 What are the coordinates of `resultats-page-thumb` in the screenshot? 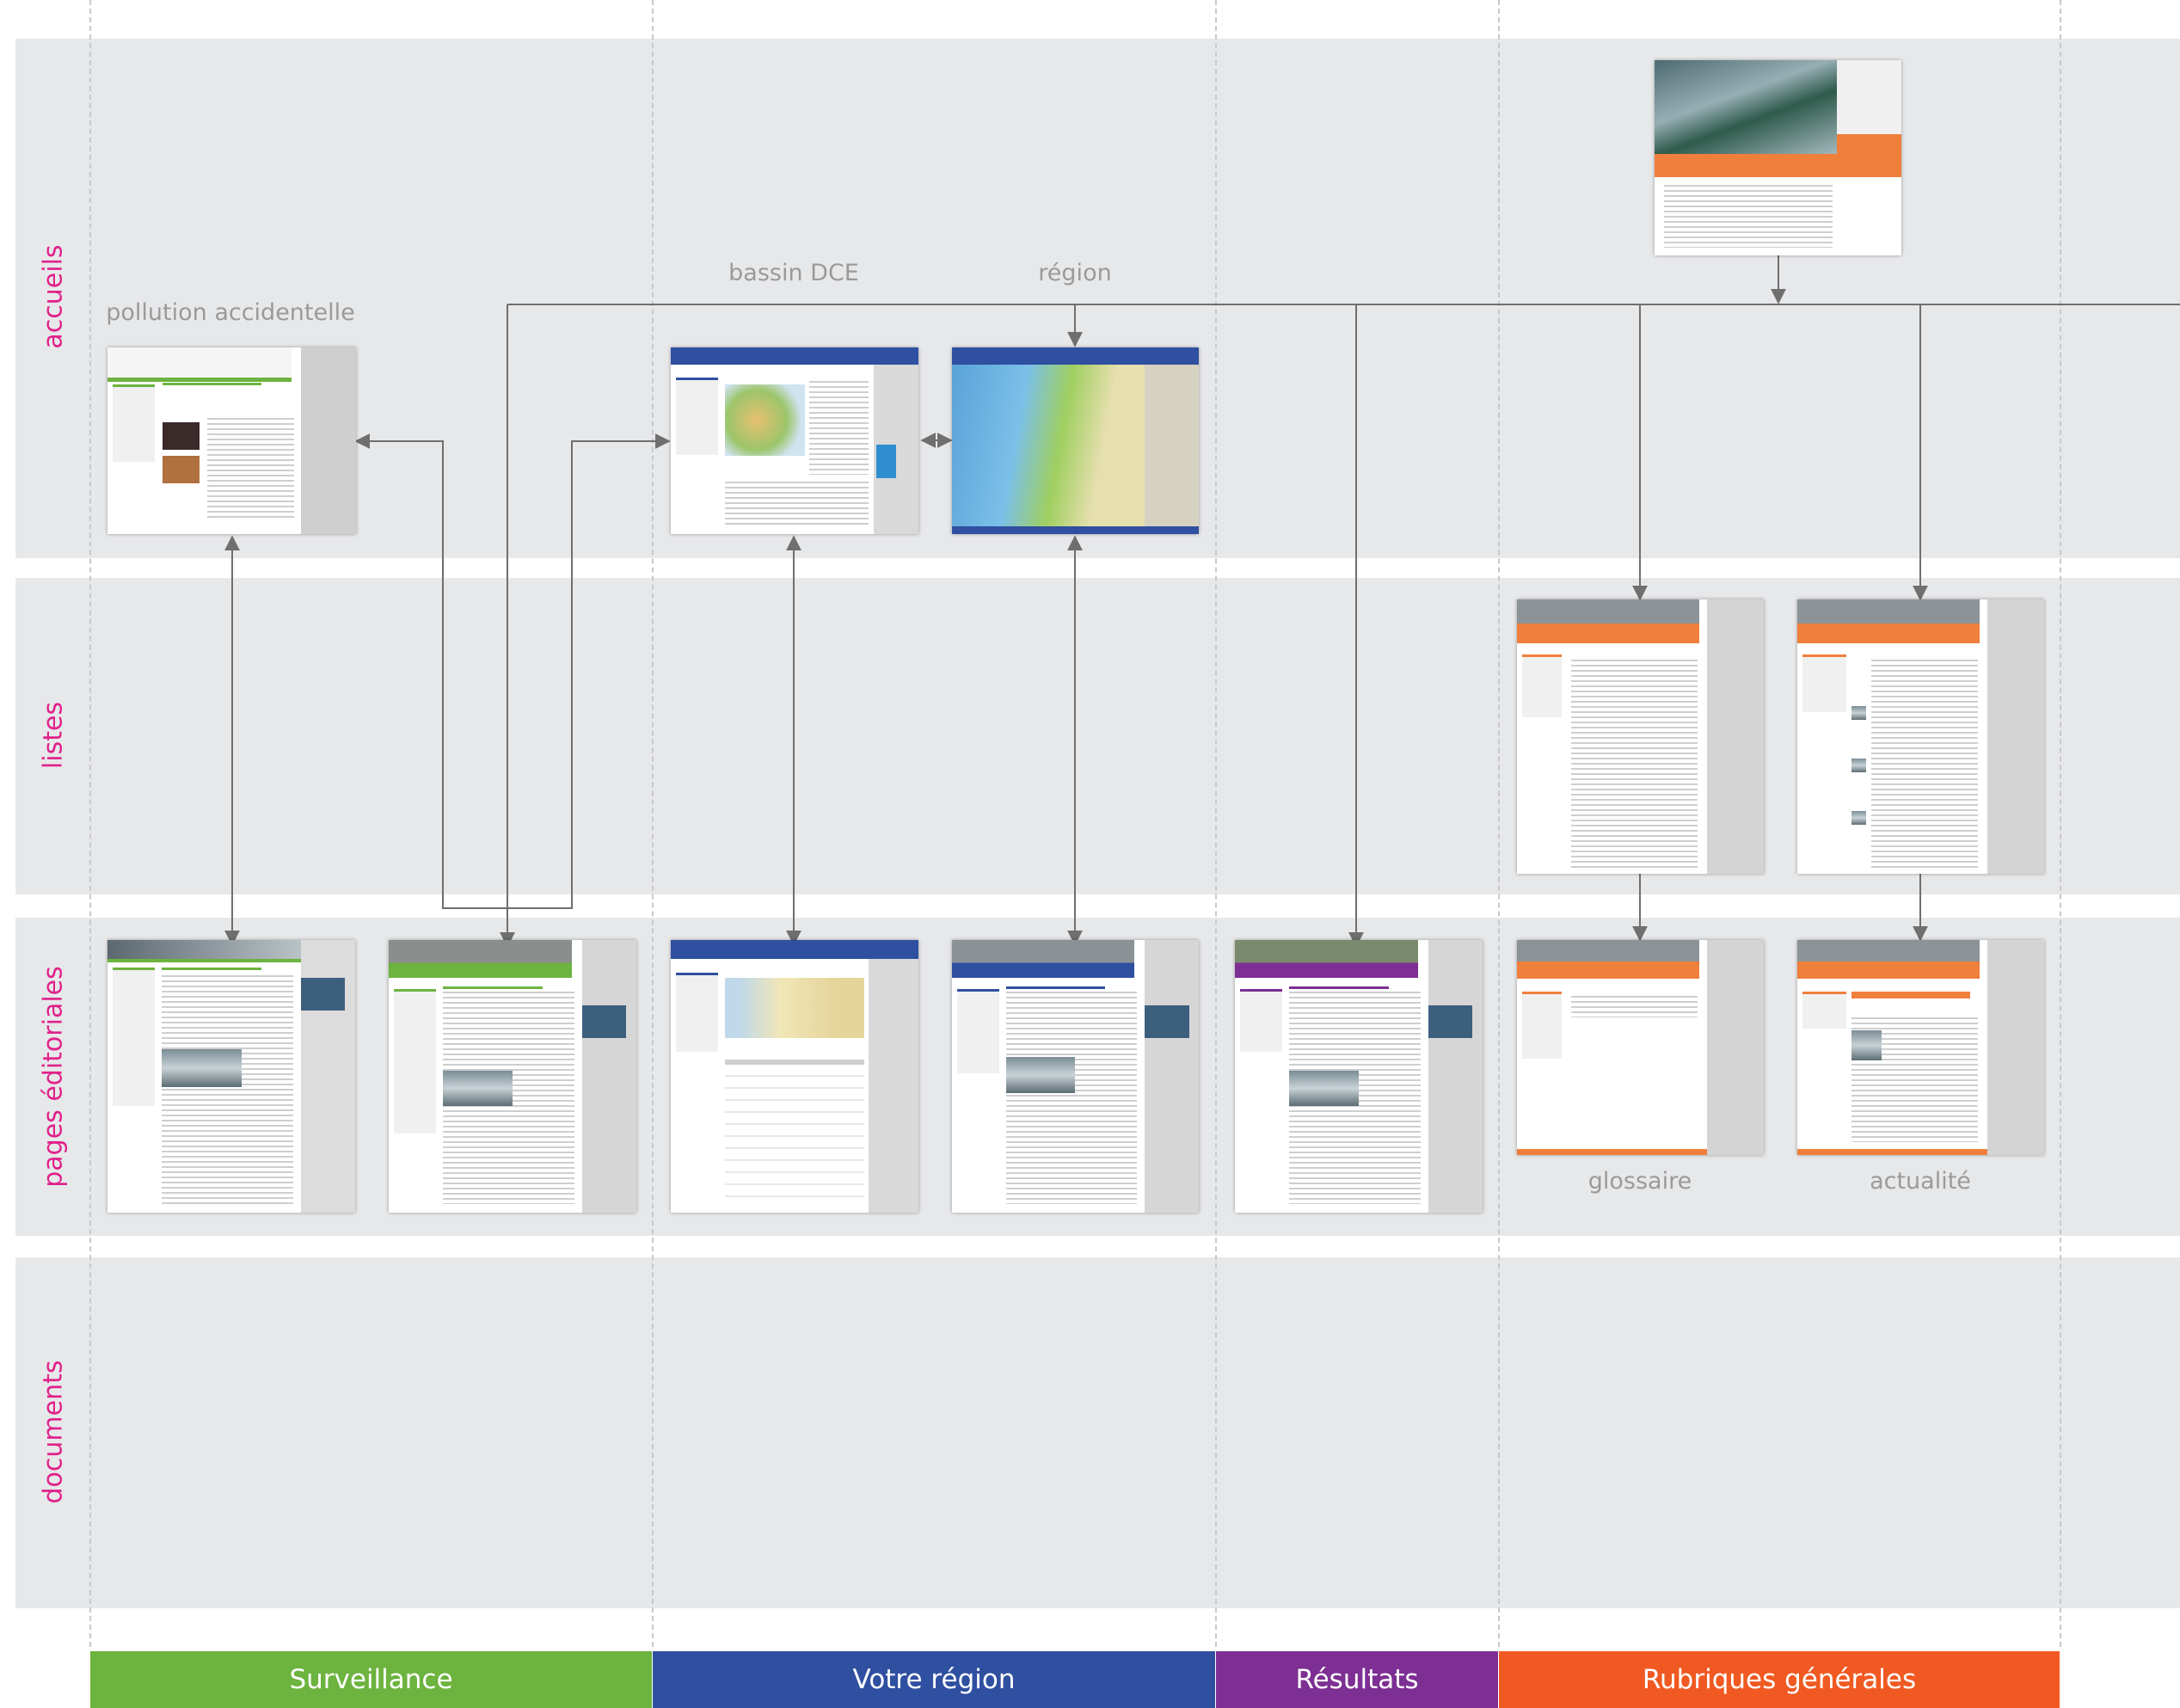 It's located at (1359, 1076).